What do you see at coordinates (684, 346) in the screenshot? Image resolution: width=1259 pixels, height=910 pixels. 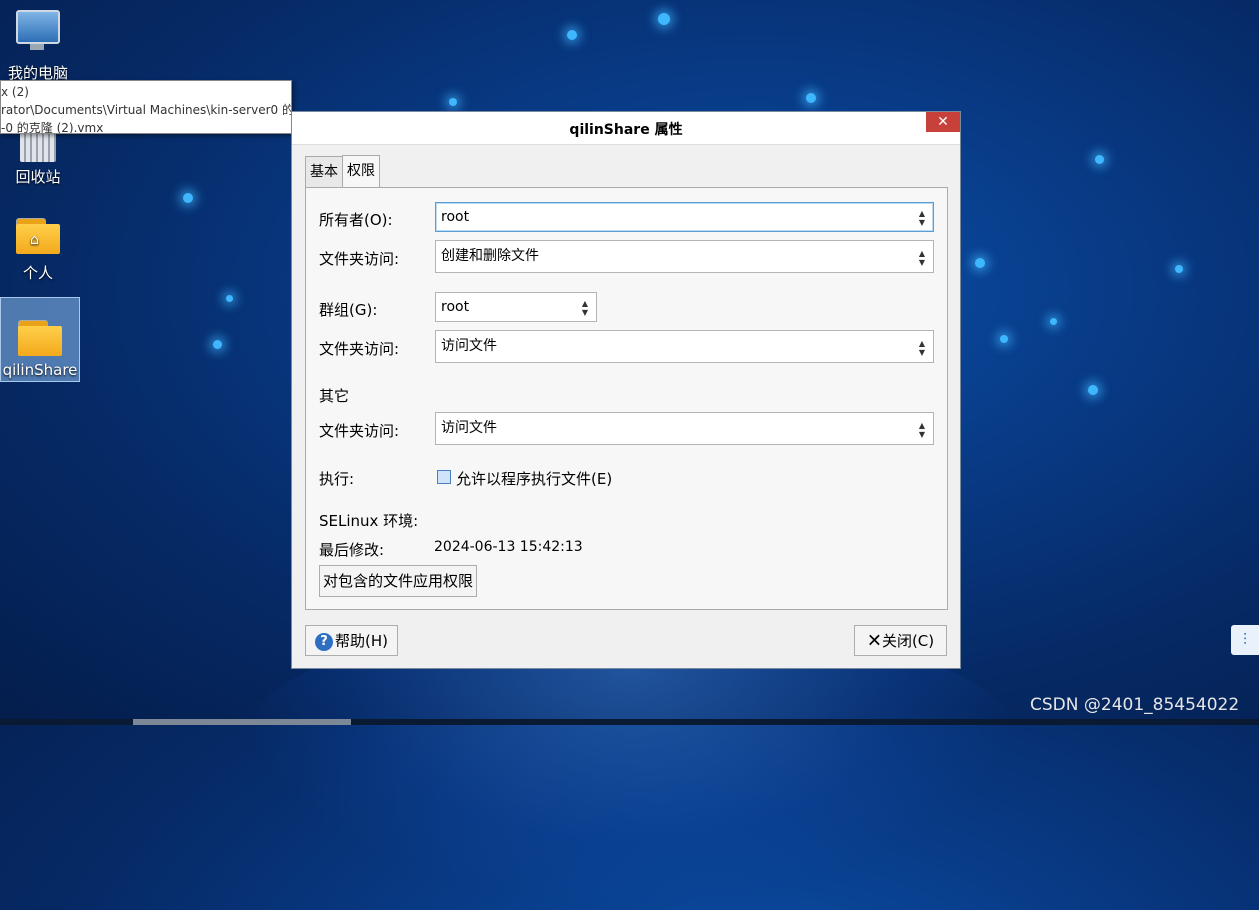 I see `group-access-select: 访问文件 ▲ ▼` at bounding box center [684, 346].